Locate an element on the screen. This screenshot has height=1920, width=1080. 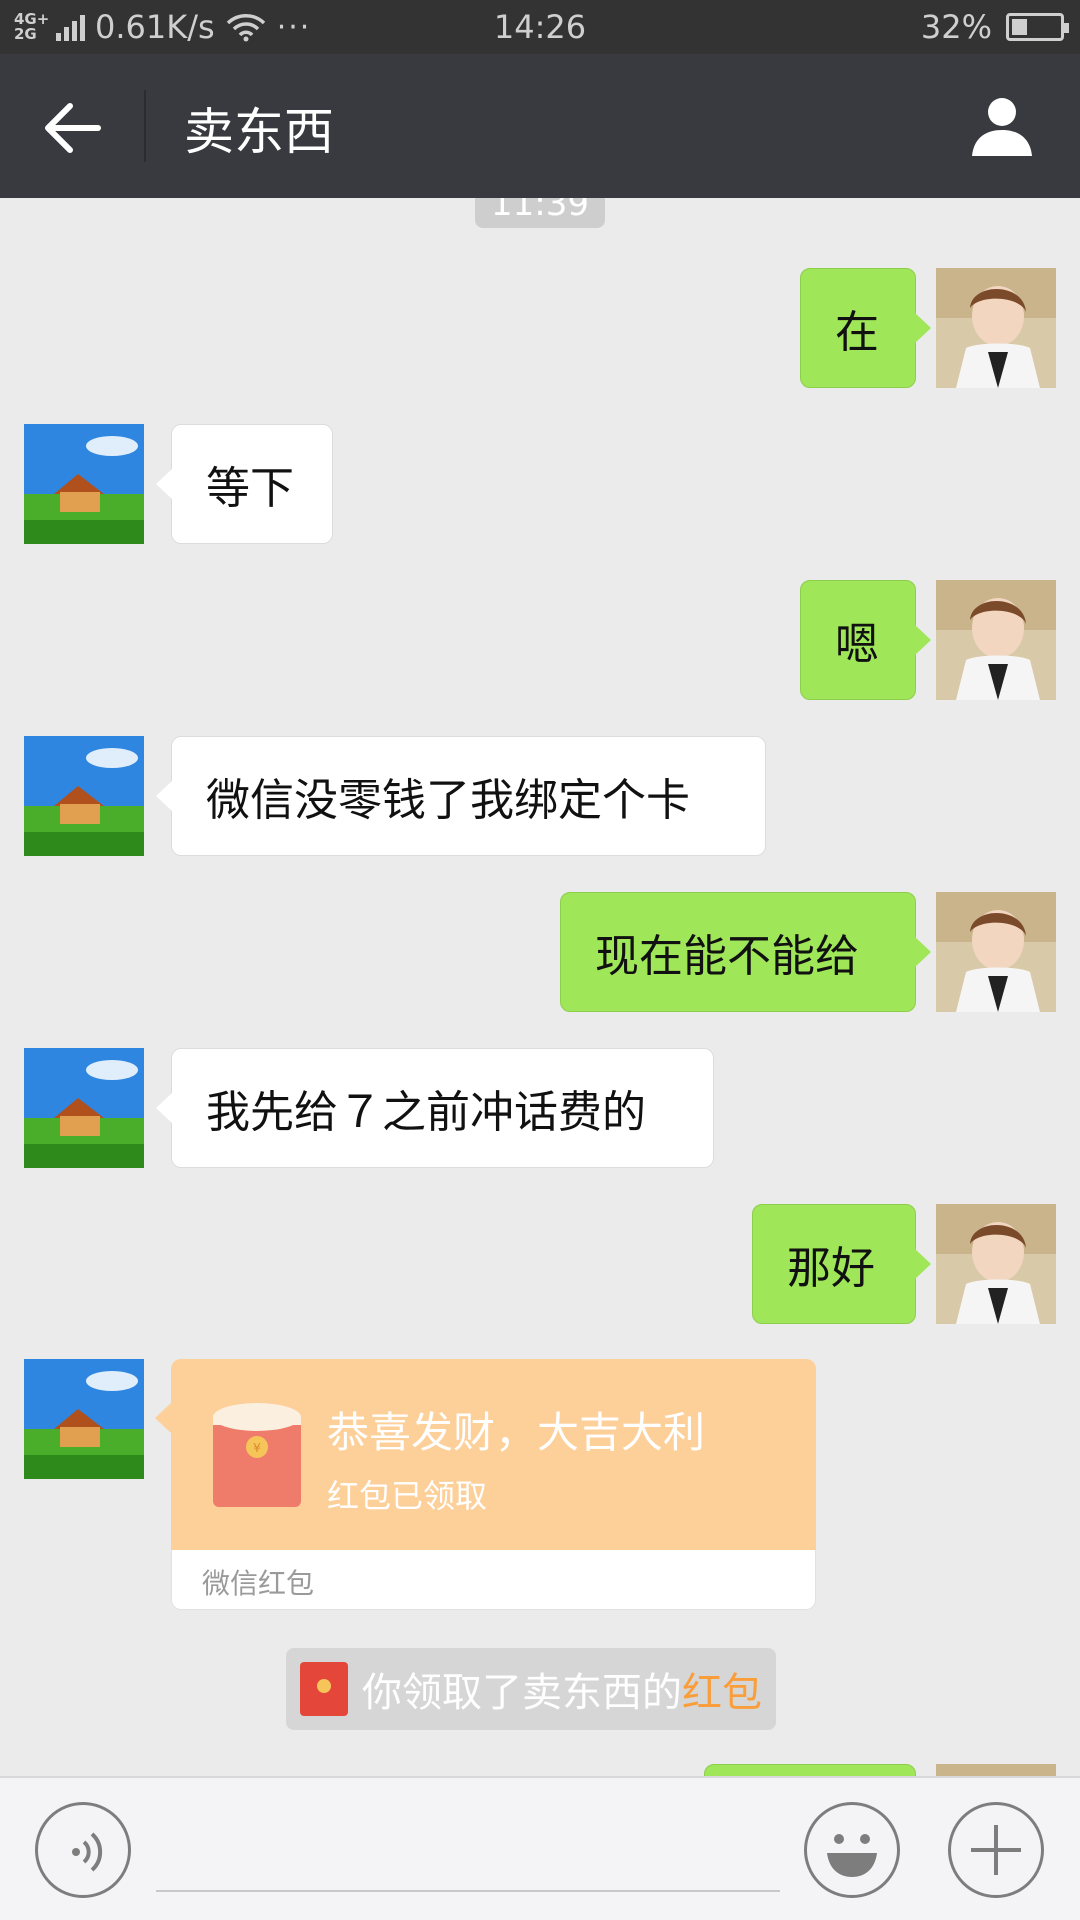
red-envelope-icon: ¥ is located at coordinates (257, 1455).